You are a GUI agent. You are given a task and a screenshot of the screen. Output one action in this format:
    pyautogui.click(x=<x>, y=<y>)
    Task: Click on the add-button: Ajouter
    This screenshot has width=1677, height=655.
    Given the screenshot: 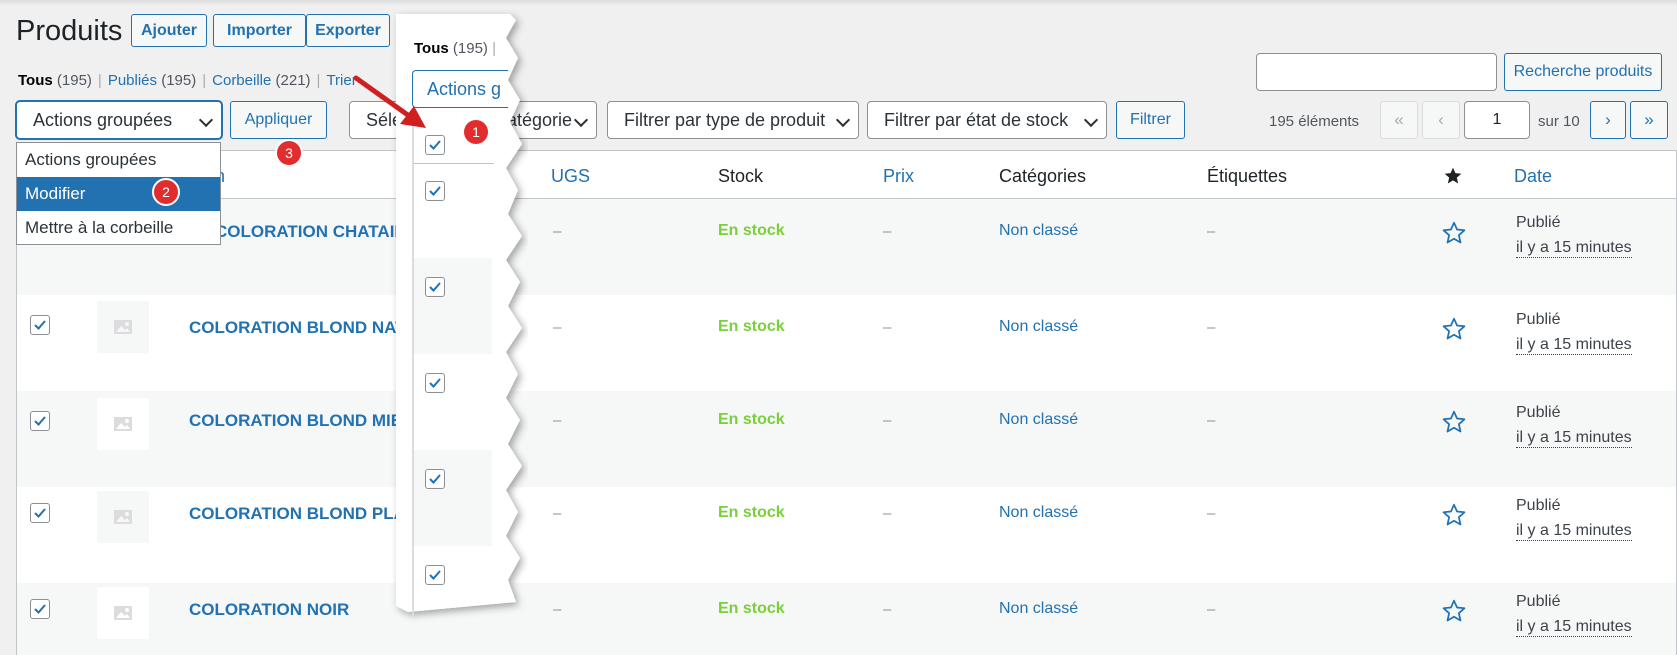 What is the action you would take?
    pyautogui.click(x=169, y=30)
    